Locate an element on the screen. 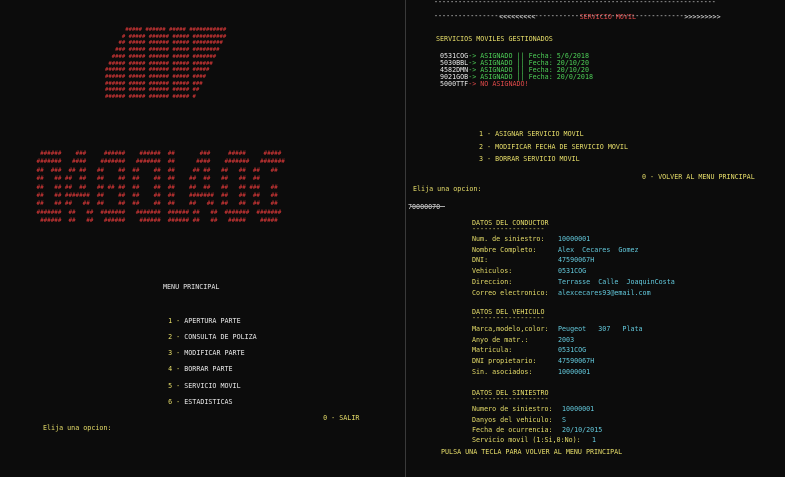 Image resolution: width=785 pixels, height=477 pixels. option-volver-menu: 0 - VOLVER AL MENU PRINCIPAL is located at coordinates (698, 177).